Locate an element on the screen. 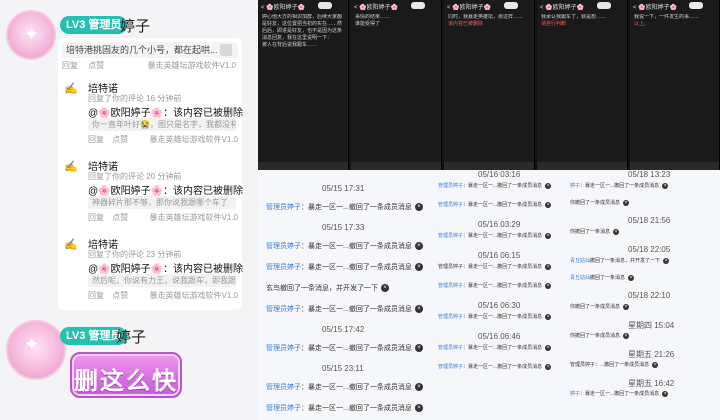  recall-message: 管理员婷子：...撤回了一条成员消息 × is located at coordinates (614, 364).